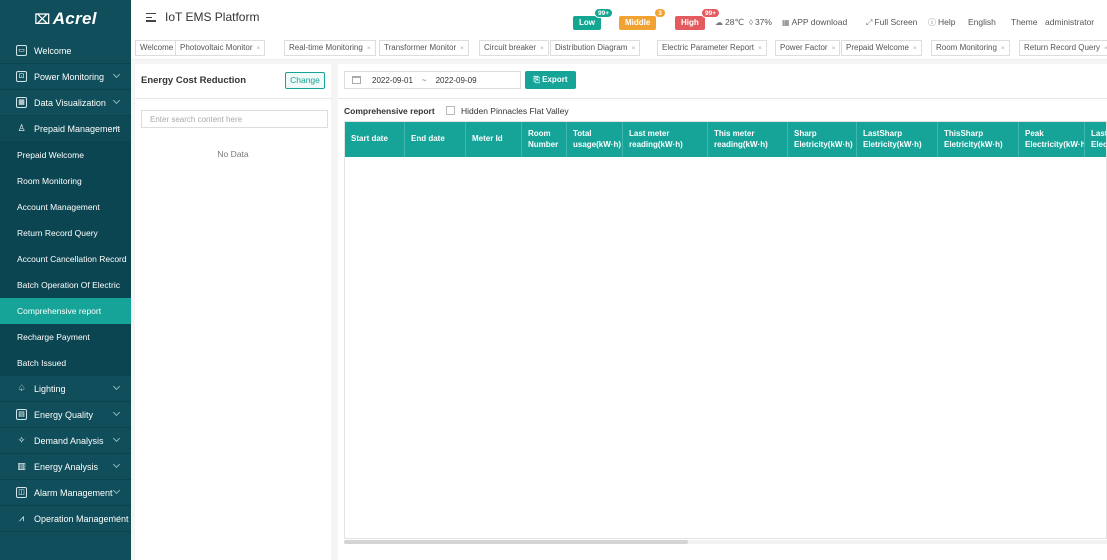  I want to click on column-header: Last meter reading(kW·h), so click(665, 139).